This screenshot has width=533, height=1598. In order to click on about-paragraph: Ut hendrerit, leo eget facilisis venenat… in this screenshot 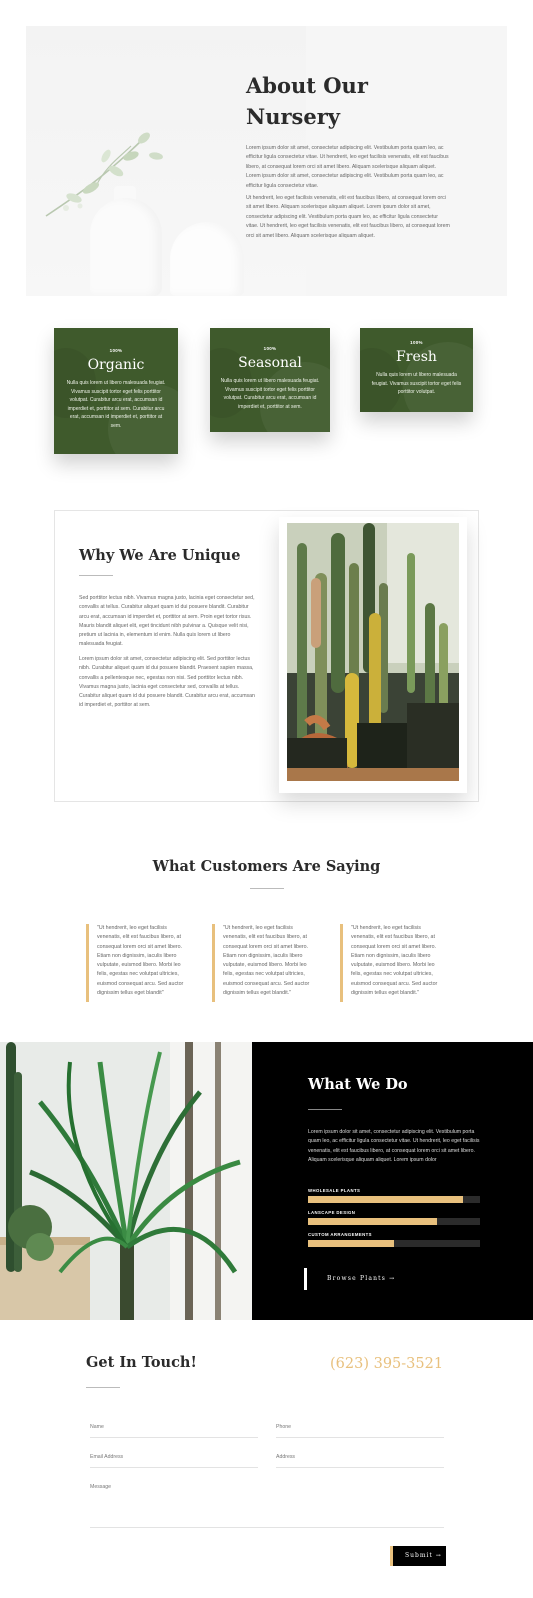, I will do `click(348, 217)`.